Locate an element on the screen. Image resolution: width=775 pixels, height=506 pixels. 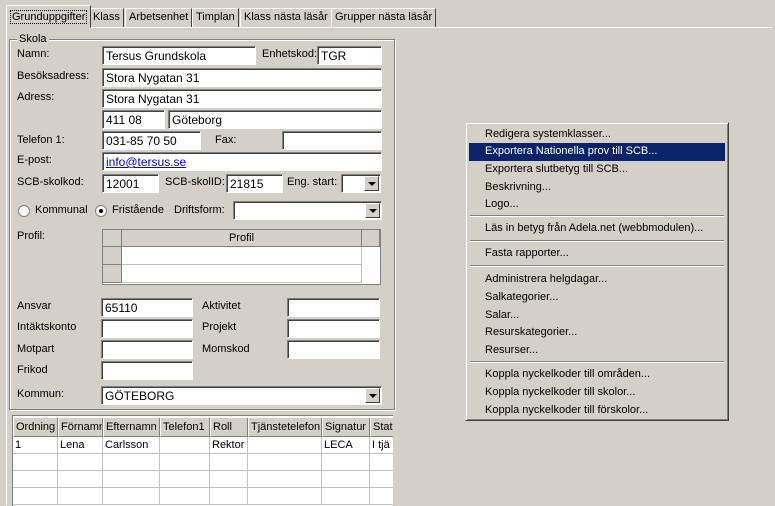
column-header-signatur: Signatur is located at coordinates (346, 427).